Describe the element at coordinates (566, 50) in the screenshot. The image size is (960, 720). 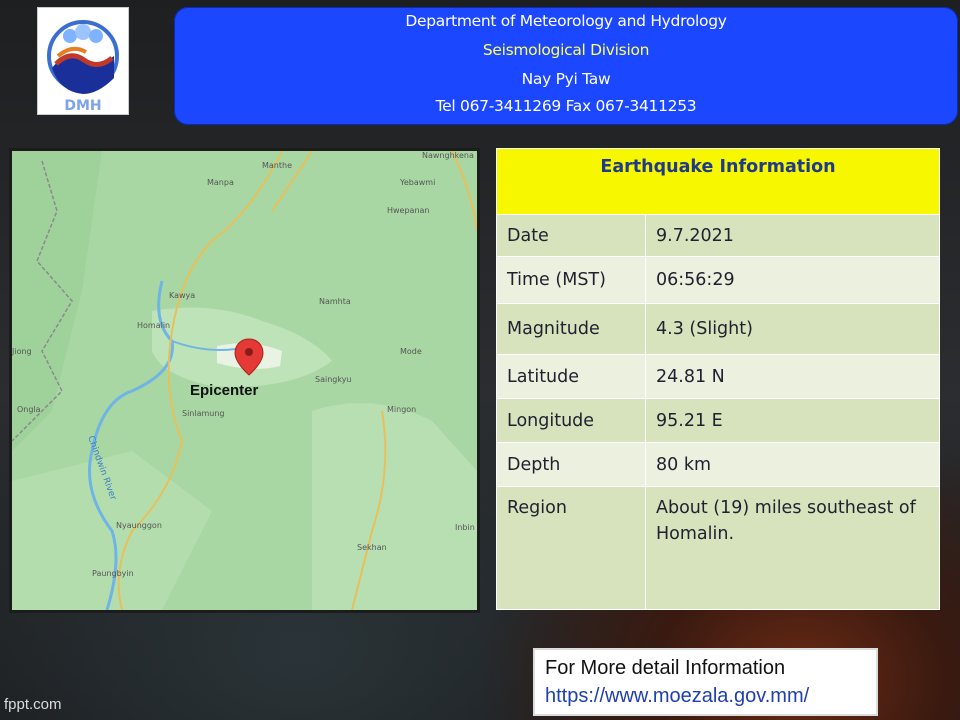
I see `division-name: Seismological Division` at that location.